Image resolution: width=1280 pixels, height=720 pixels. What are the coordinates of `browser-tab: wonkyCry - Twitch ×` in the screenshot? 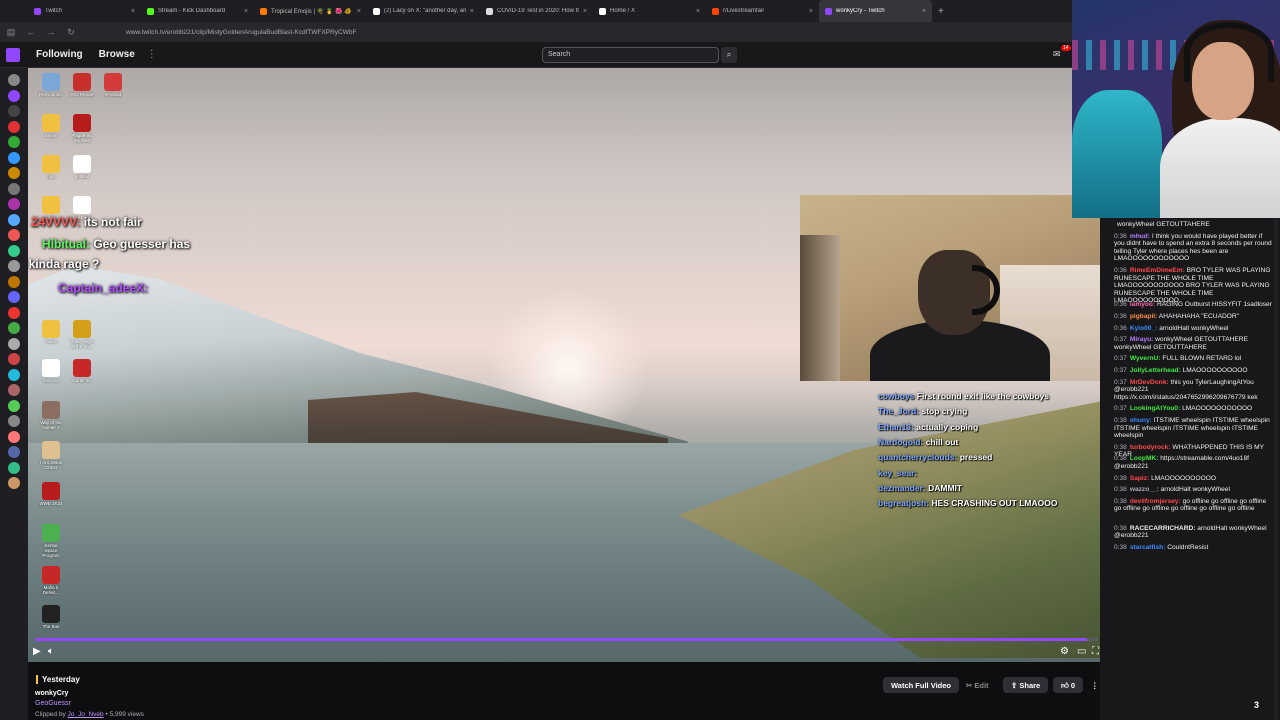 It's located at (875, 11).